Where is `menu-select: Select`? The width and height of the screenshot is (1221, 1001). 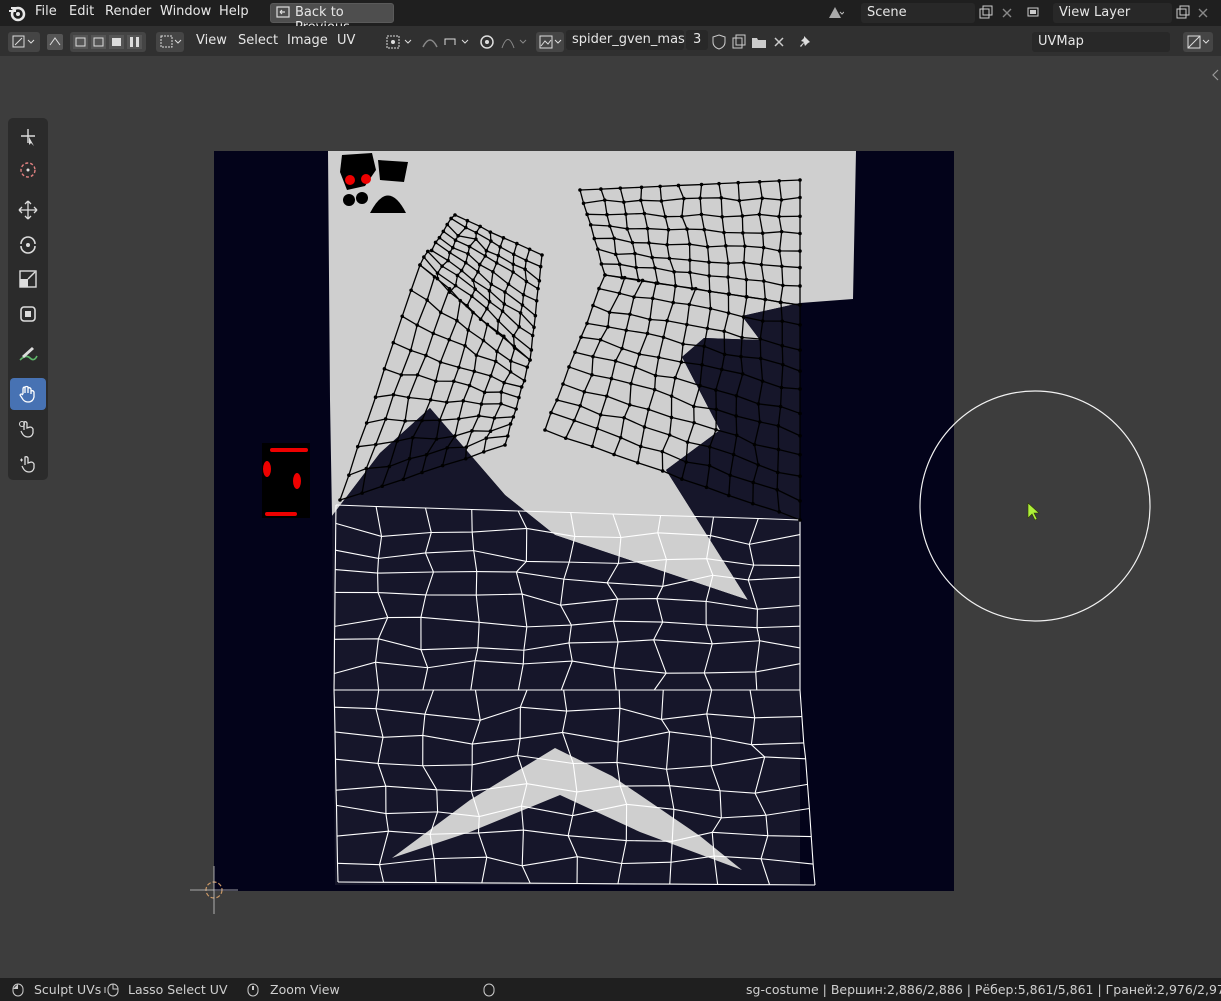
menu-select: Select is located at coordinates (258, 40).